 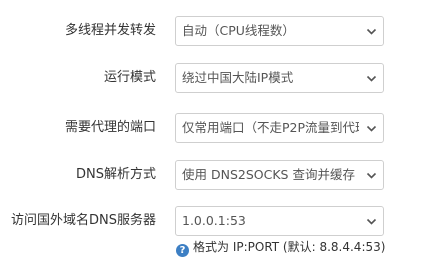 I want to click on foreign-dns-hint-text: 格式为 IP:PORT (默认: 8.8.4.4:53), so click(x=289, y=247).